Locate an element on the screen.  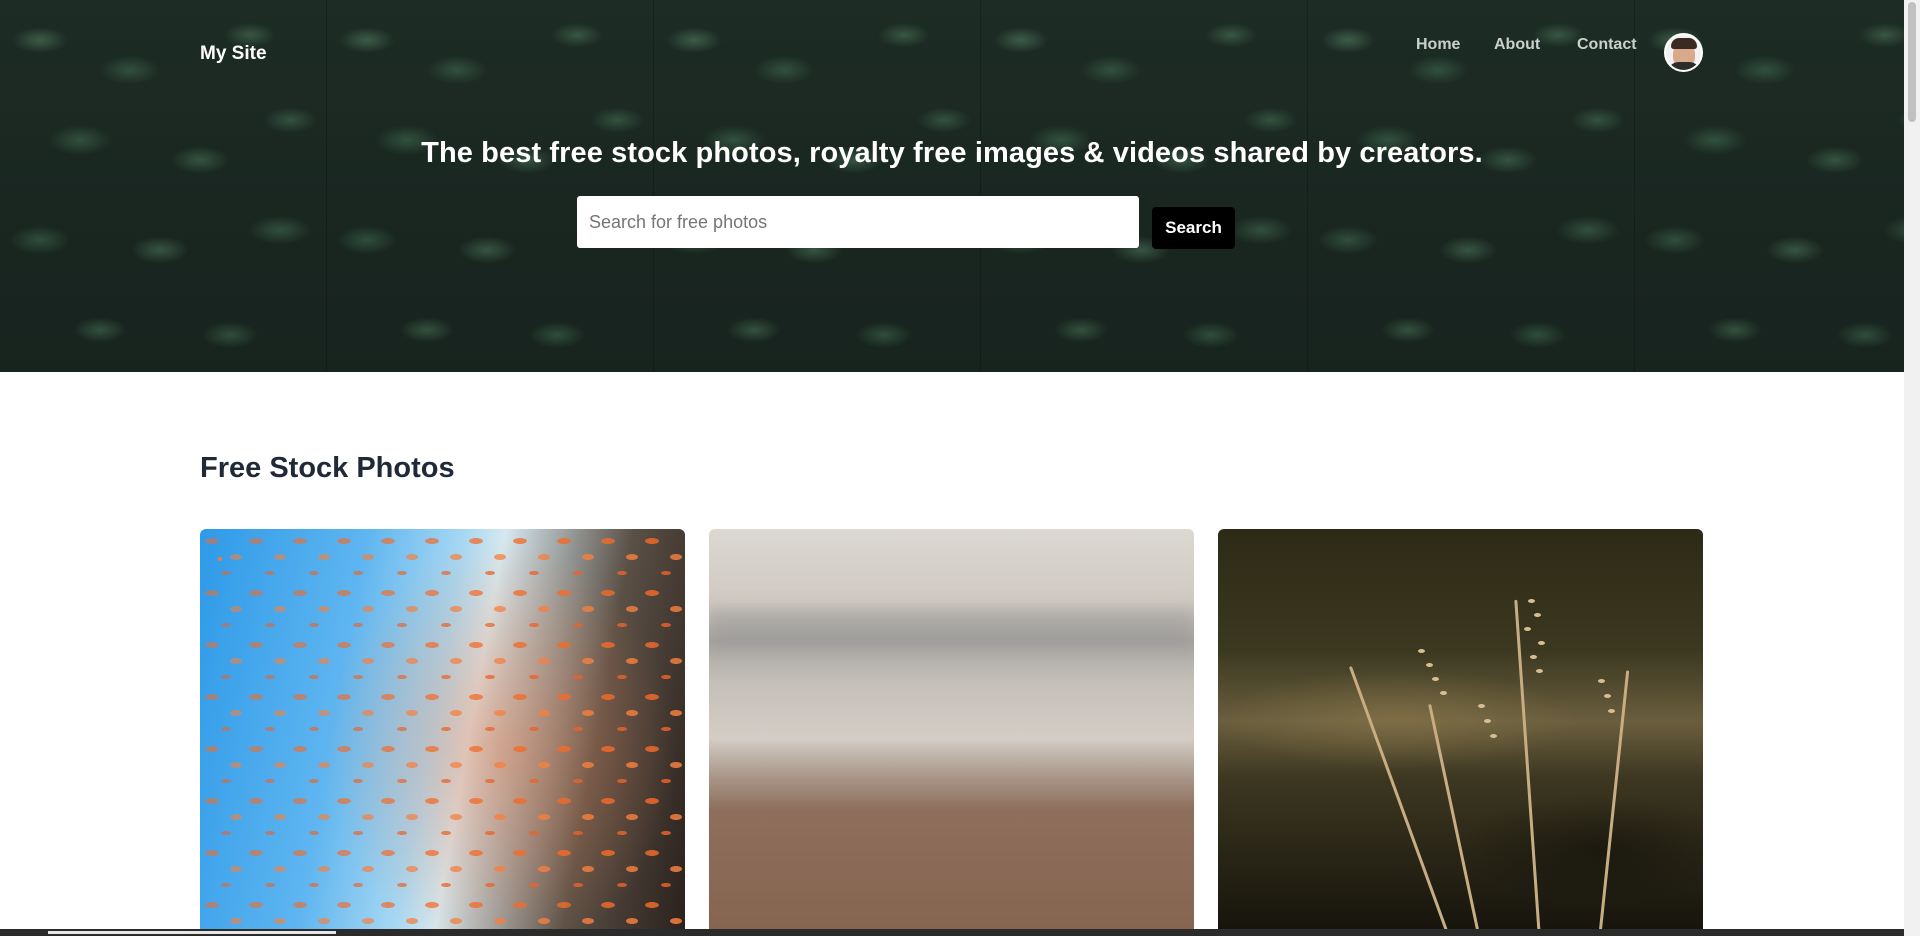
nav-home-link: Home is located at coordinates (1438, 45).